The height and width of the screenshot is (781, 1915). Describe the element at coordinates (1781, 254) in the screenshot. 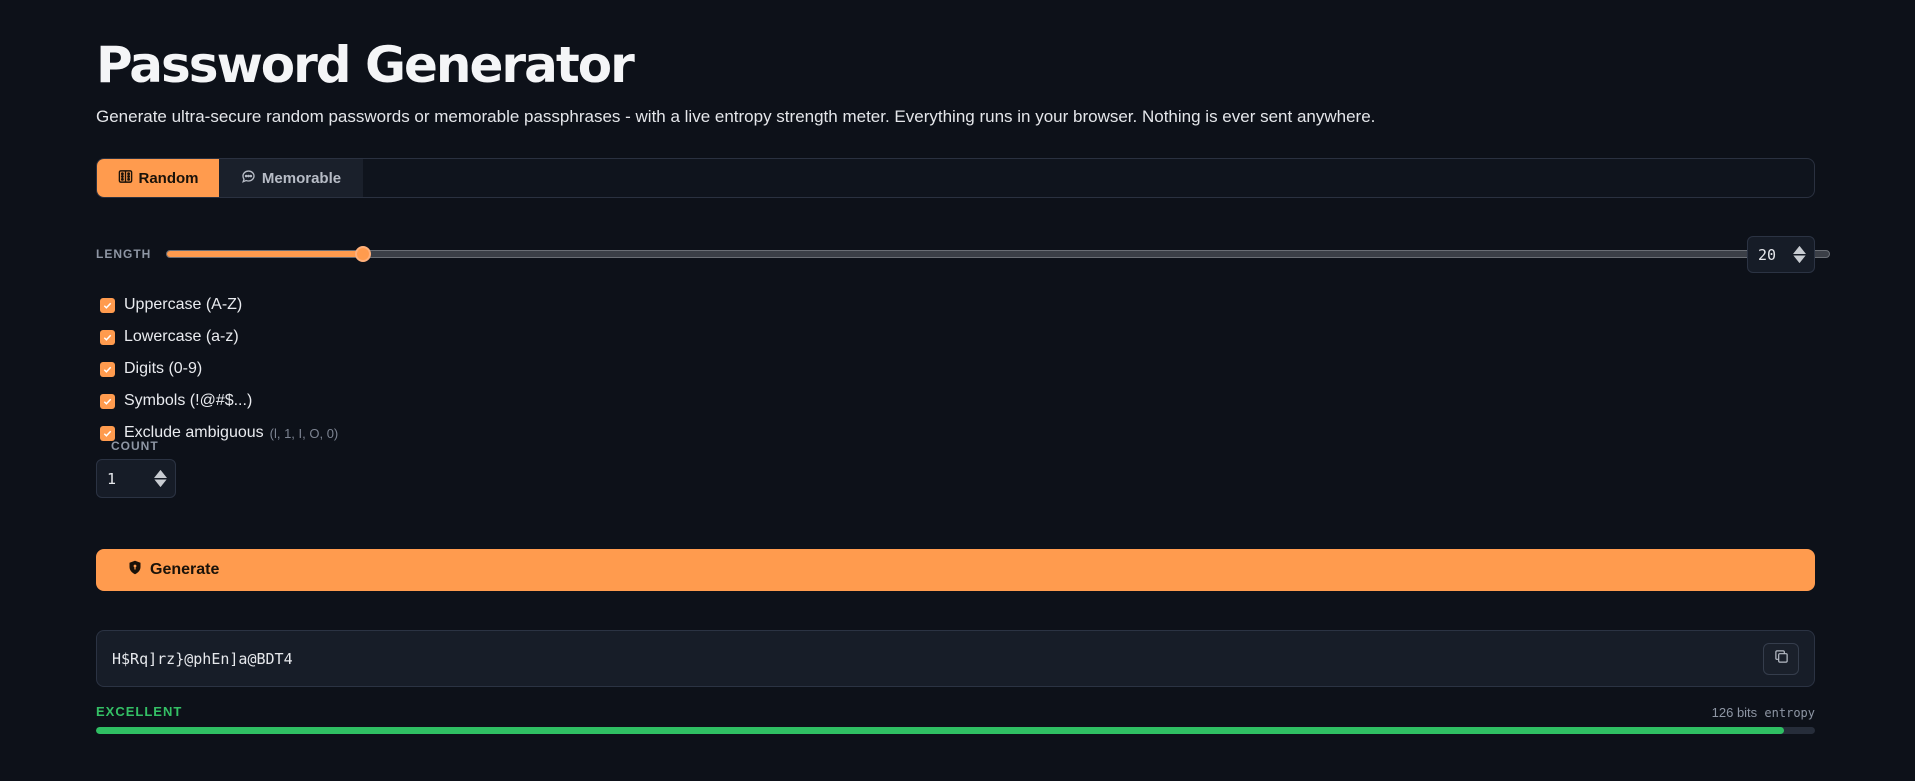

I see `length-input: 20` at that location.